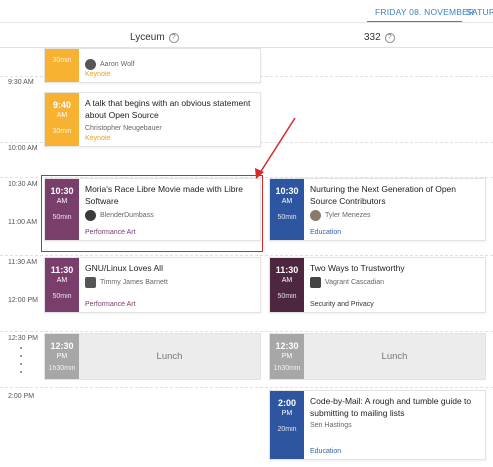  Describe the element at coordinates (342, 304) in the screenshot. I see `talk-track: Security and Privacy` at that location.